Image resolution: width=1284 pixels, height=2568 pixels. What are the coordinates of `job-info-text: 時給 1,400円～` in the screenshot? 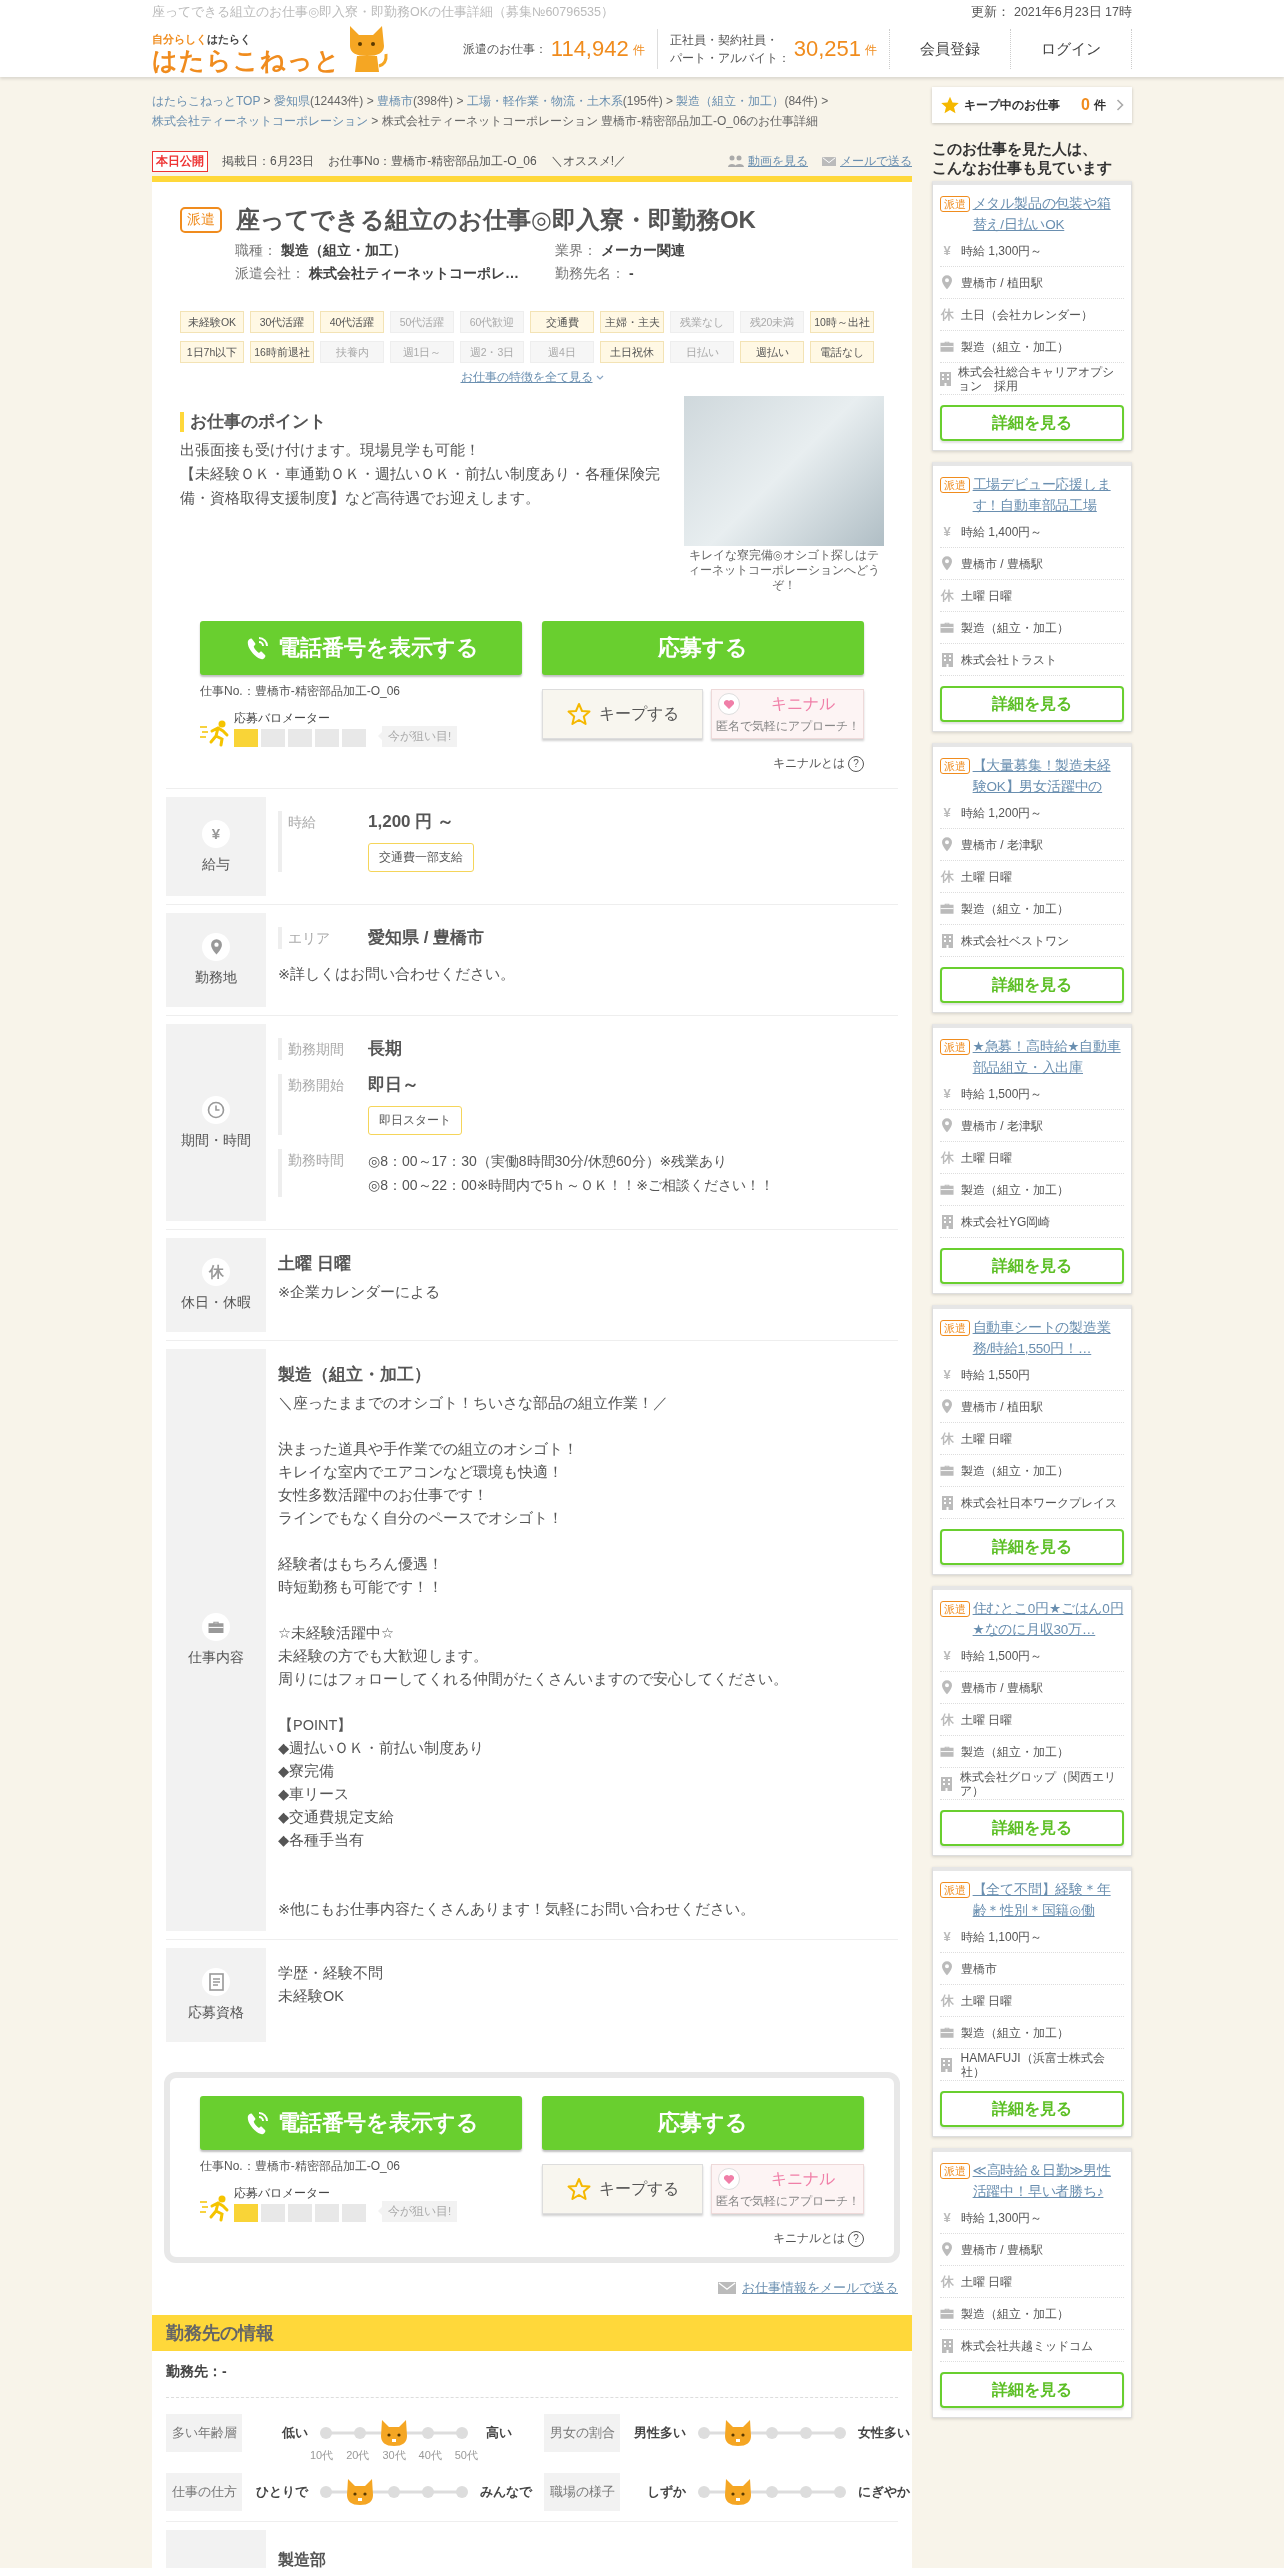 It's located at (1002, 531).